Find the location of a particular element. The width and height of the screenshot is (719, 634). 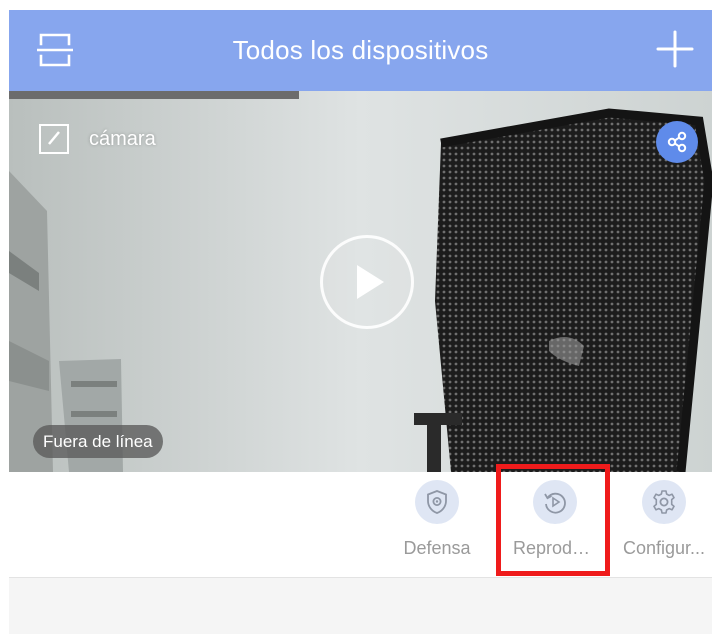

plus-icon is located at coordinates (675, 49).